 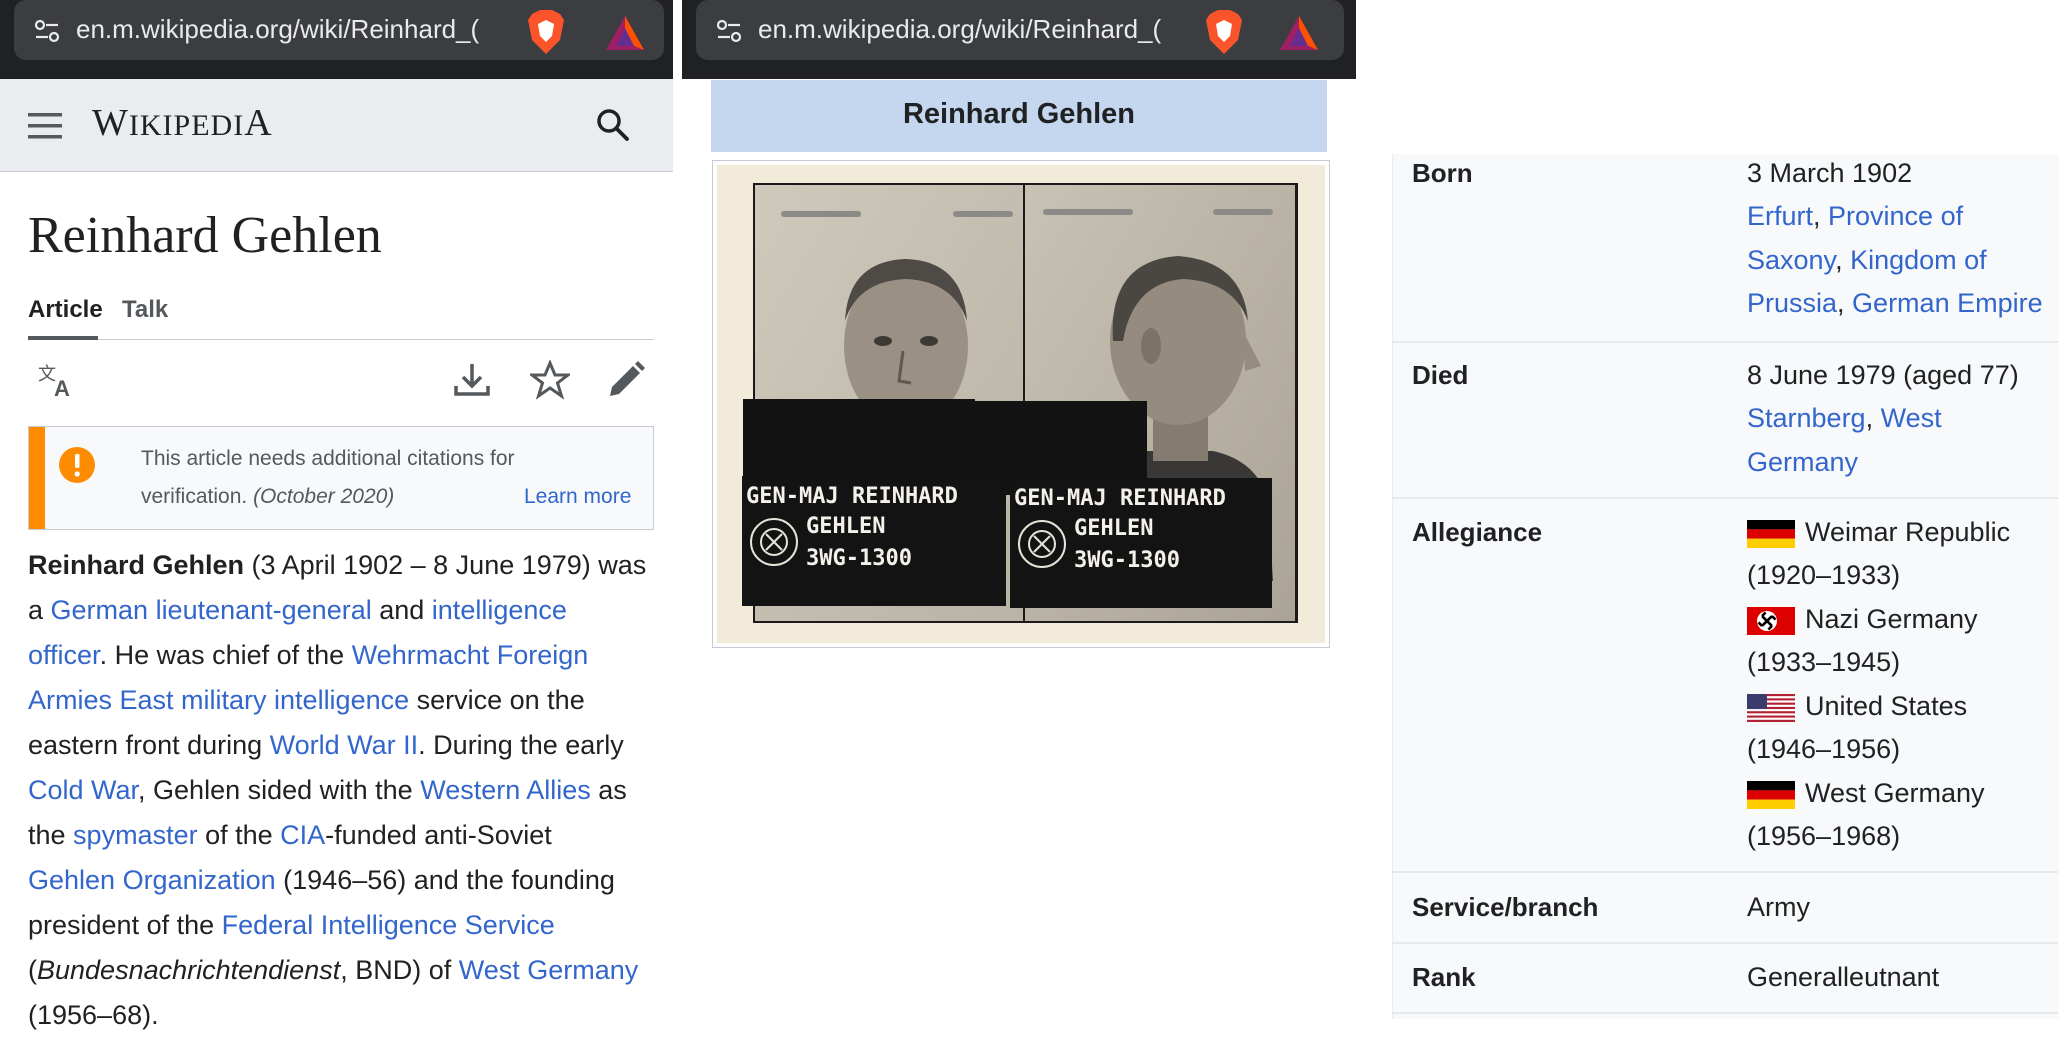 I want to click on infobox-label-born: Born, so click(x=1442, y=173).